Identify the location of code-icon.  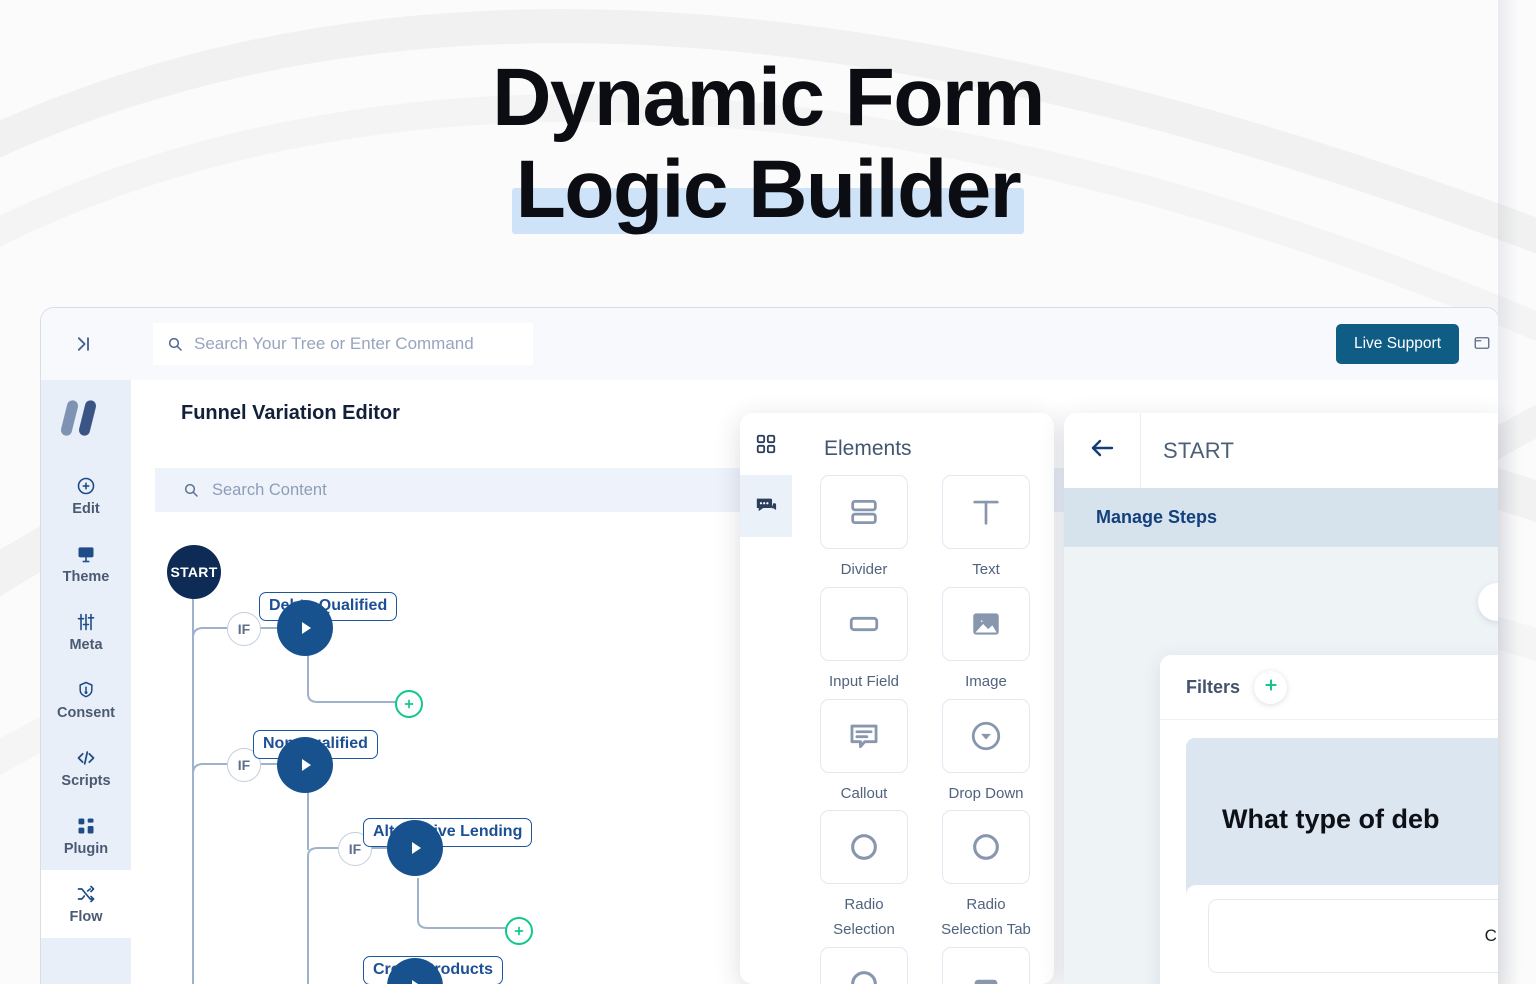
(86, 758).